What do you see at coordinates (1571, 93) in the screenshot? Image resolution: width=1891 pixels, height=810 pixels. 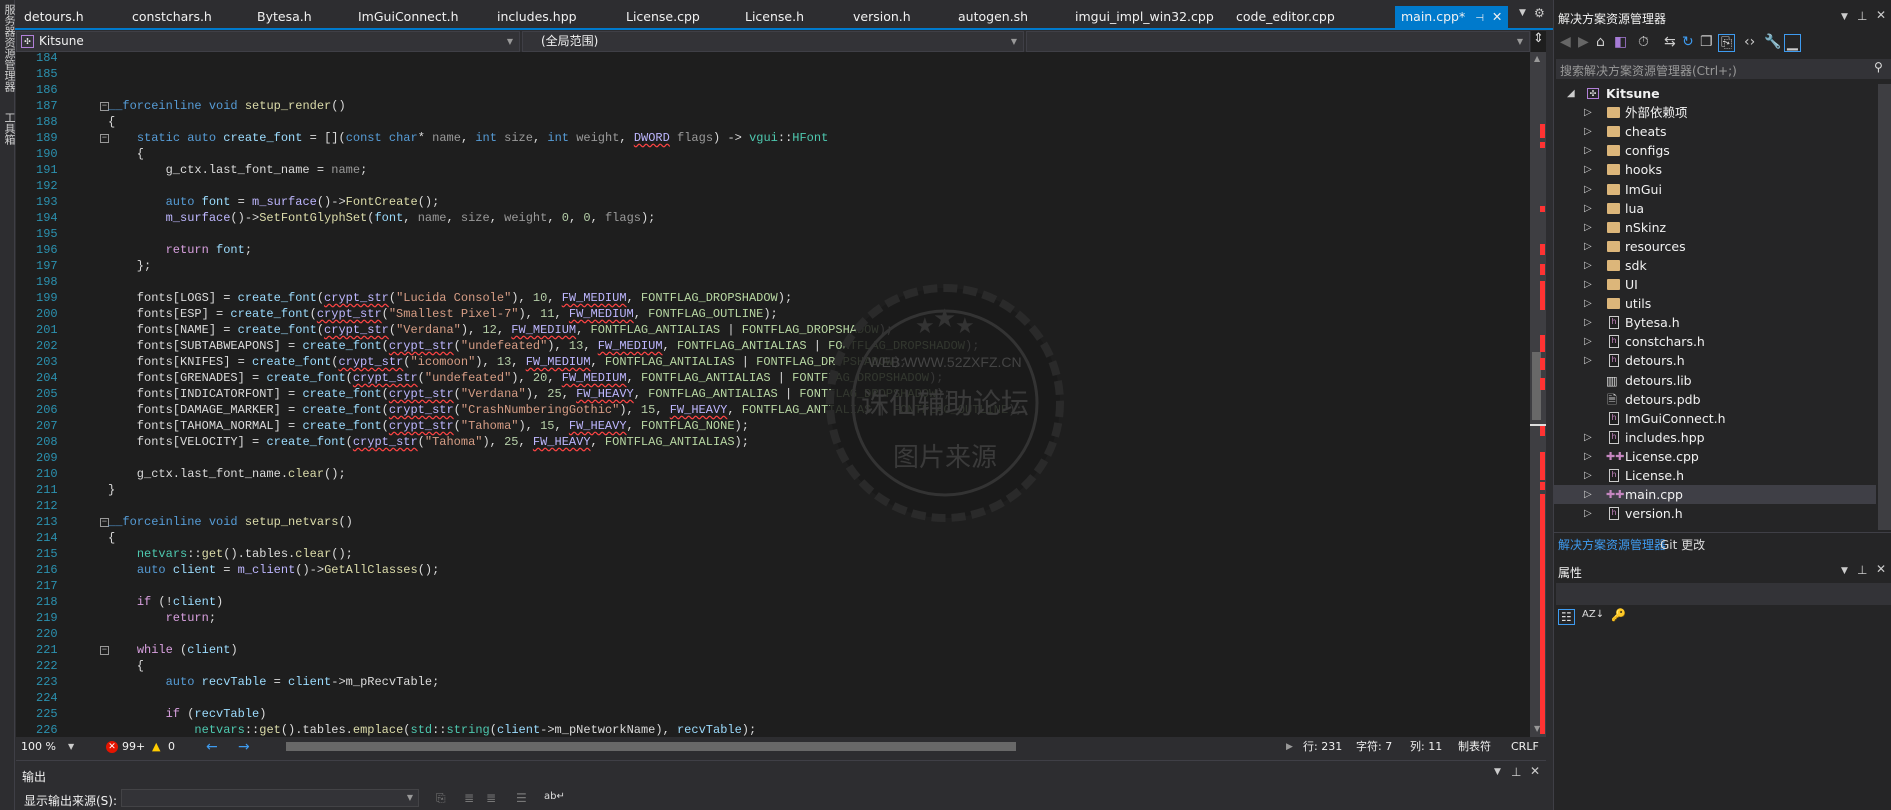 I see `expanded-arrow-icon: ◢` at bounding box center [1571, 93].